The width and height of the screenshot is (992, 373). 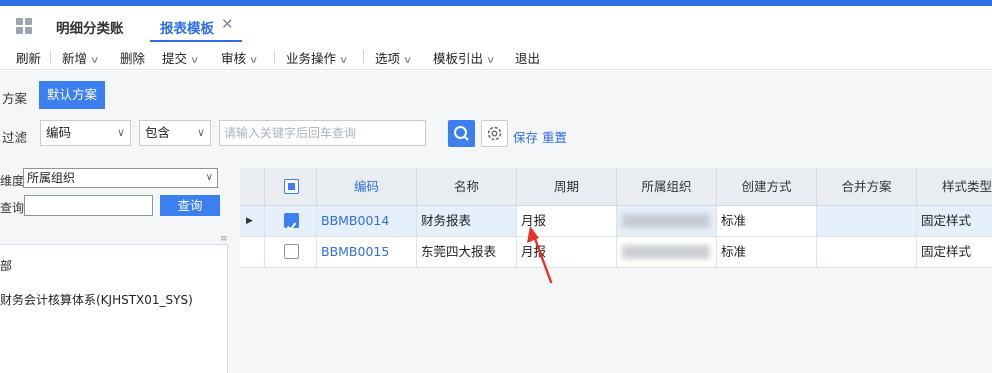 I want to click on options-label: 选项, so click(x=388, y=58).